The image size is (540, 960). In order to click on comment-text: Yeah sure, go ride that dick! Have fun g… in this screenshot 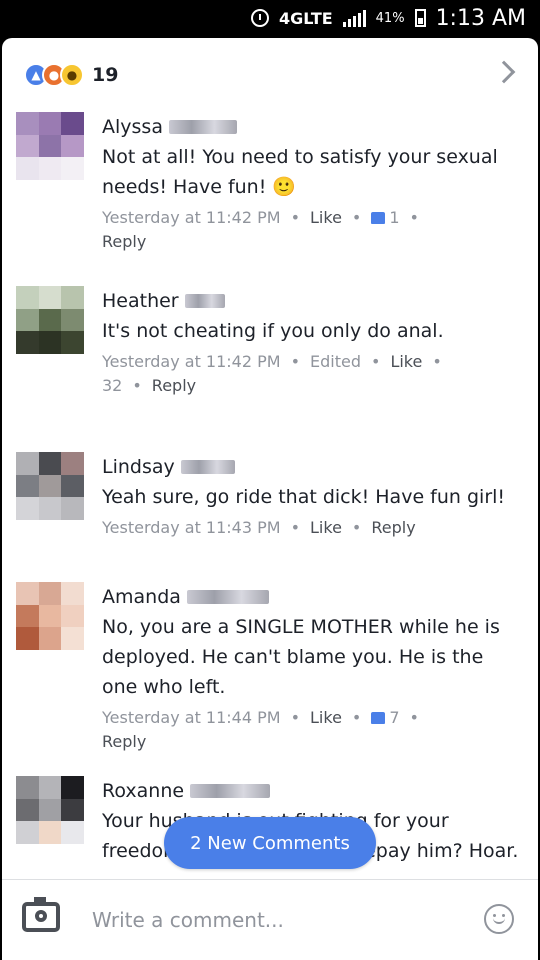, I will do `click(304, 497)`.